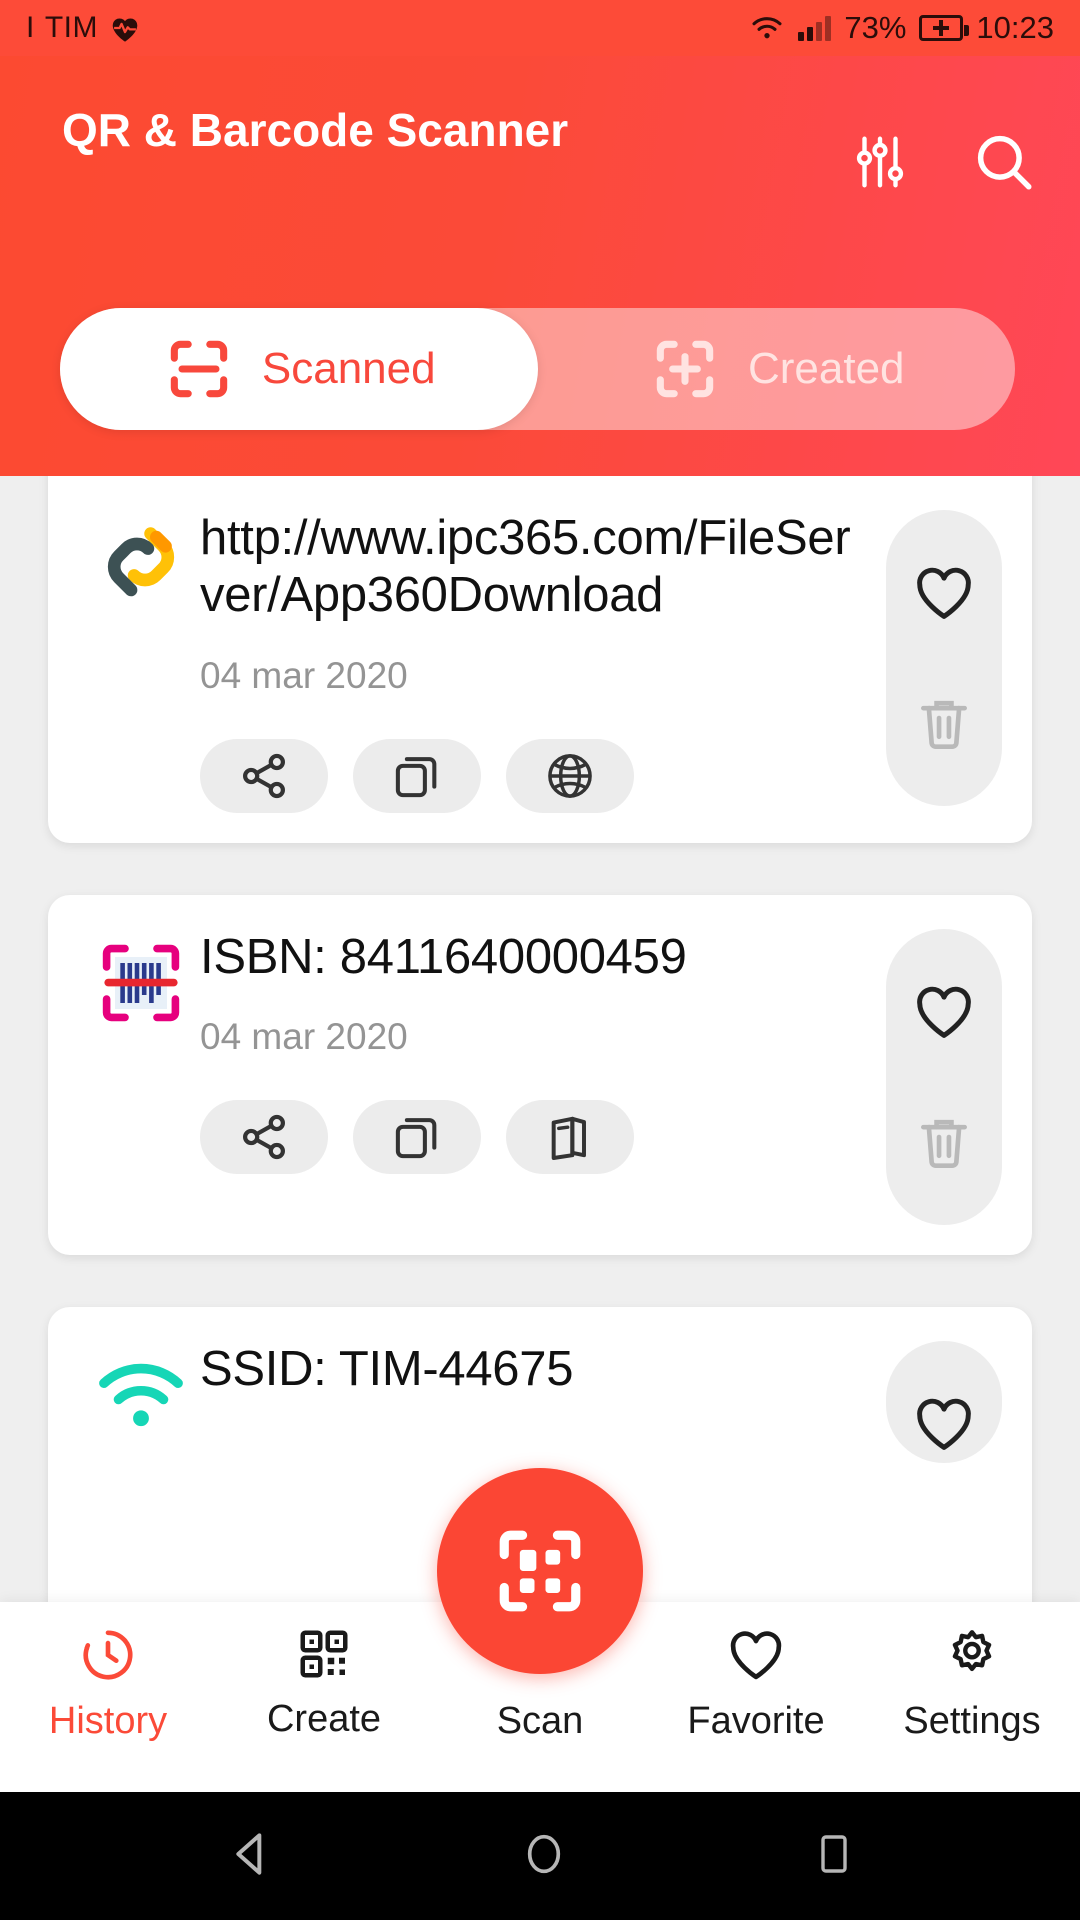  I want to click on segmented-tabs: Scanned Created, so click(537, 369).